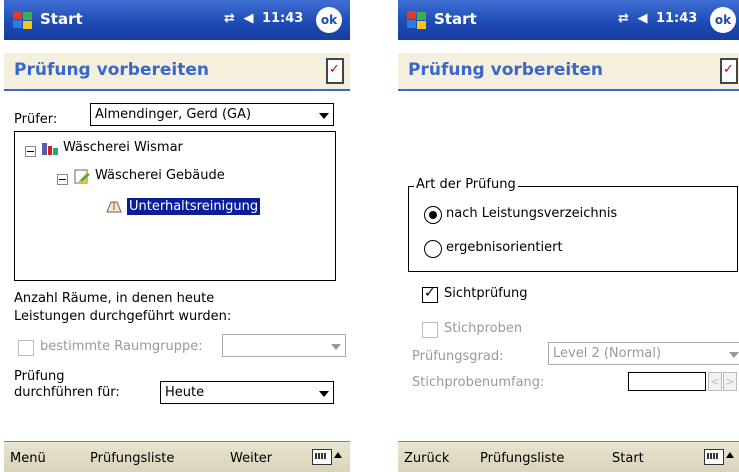 The image size is (739, 472). Describe the element at coordinates (185, 392) in the screenshot. I see `pruefung-value: Heute` at that location.